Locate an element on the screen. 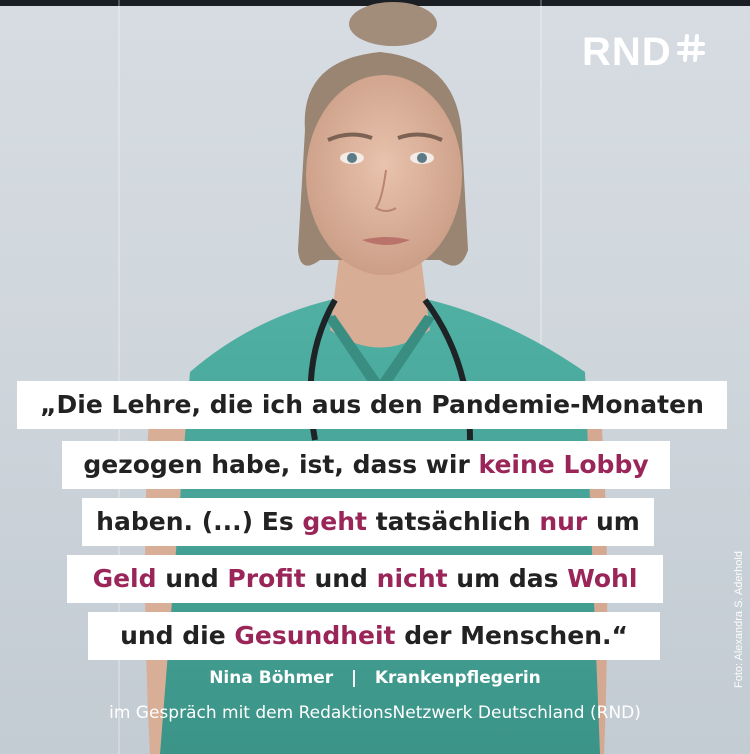  quote-line-4: Geld und Profit und nicht um das Wohl is located at coordinates (365, 579).